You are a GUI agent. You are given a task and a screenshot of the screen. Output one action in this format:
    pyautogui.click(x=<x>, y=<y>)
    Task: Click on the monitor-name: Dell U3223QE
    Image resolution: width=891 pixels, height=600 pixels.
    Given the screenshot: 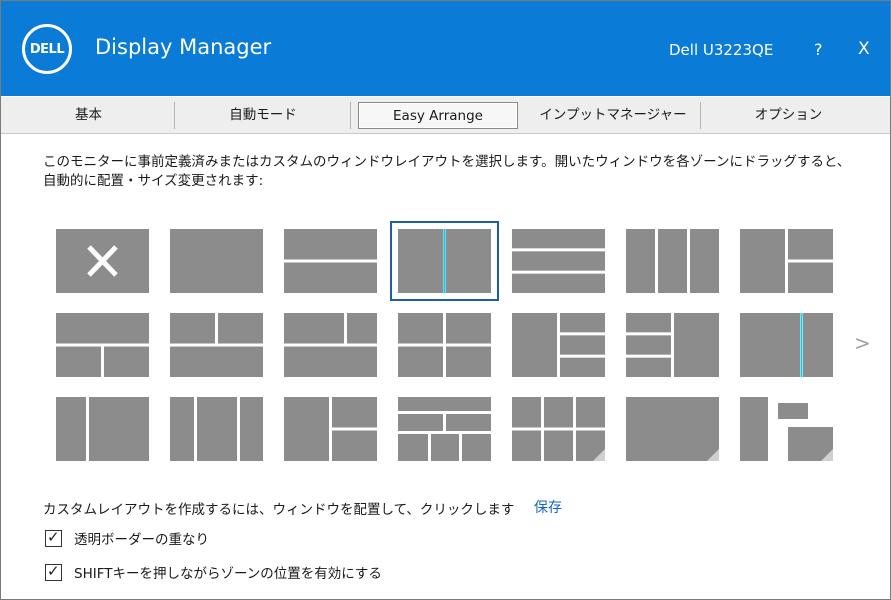 What is the action you would take?
    pyautogui.click(x=721, y=50)
    